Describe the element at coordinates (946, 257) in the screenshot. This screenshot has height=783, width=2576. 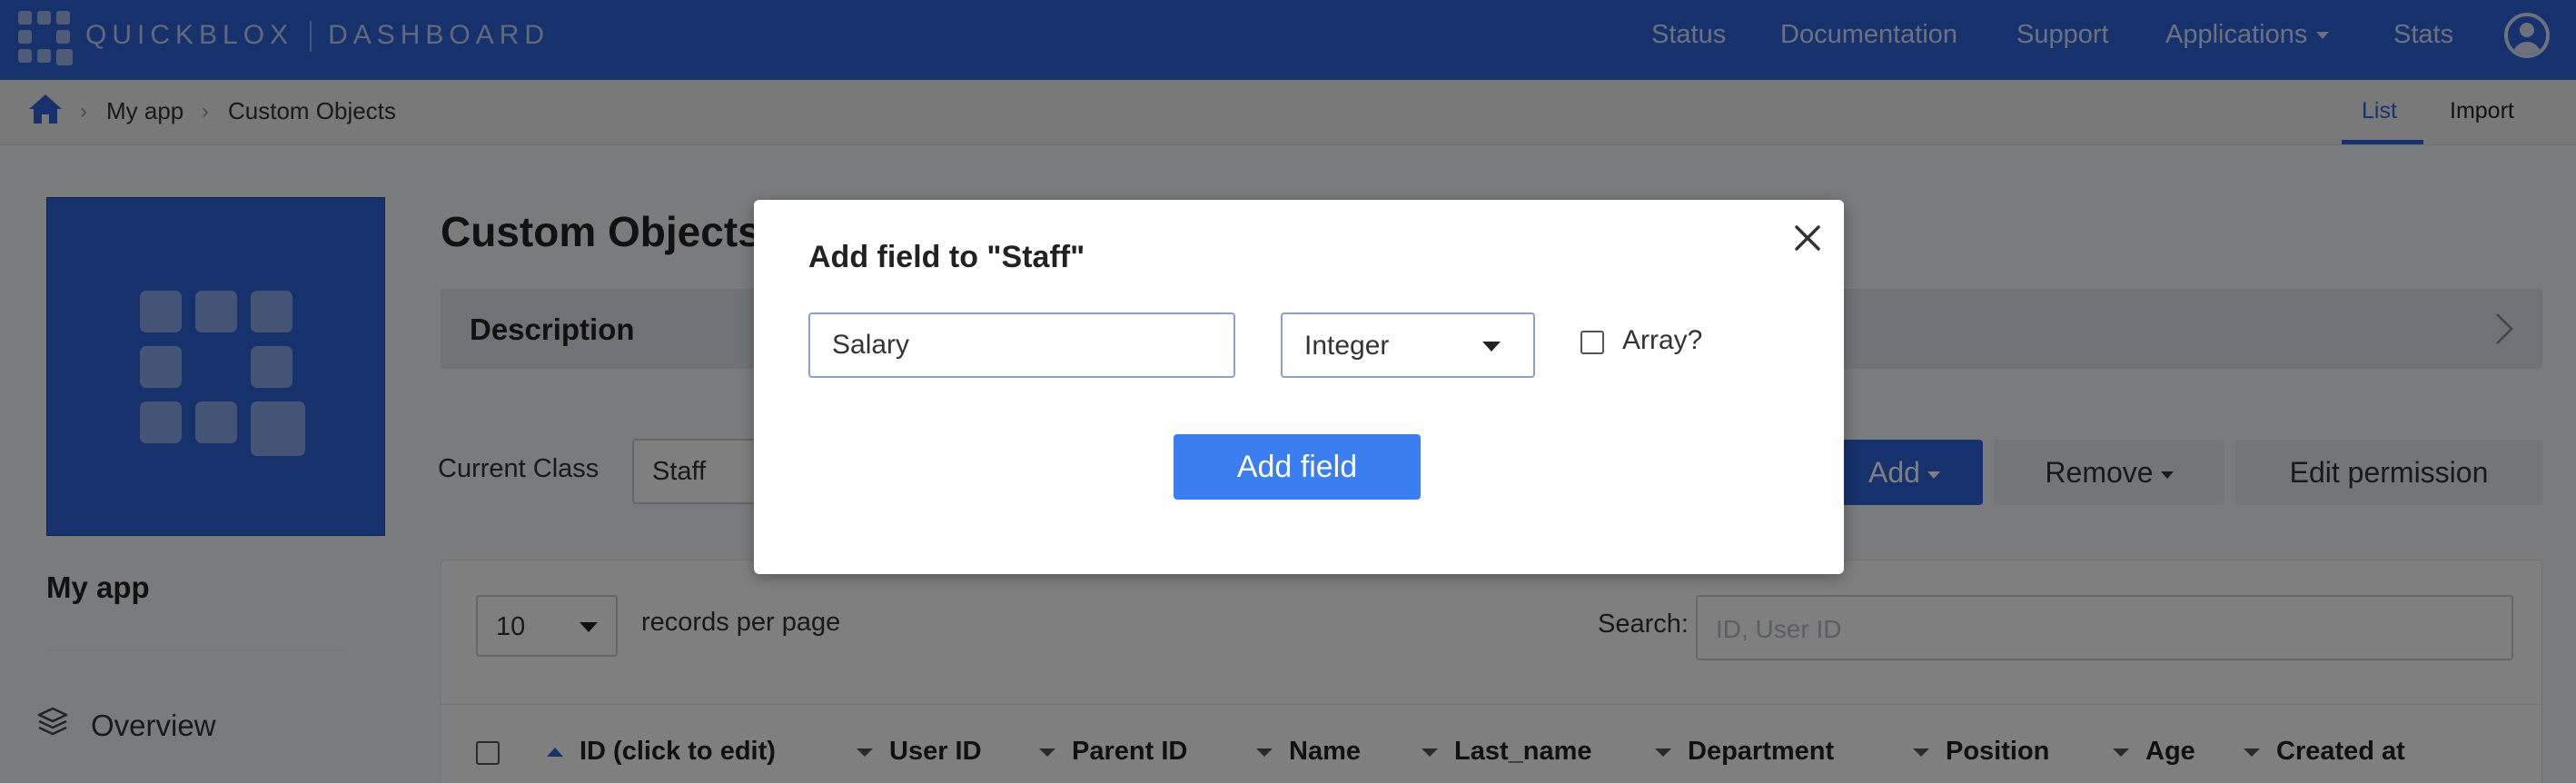
I see `modal-title: Add field to "Staff"` at that location.